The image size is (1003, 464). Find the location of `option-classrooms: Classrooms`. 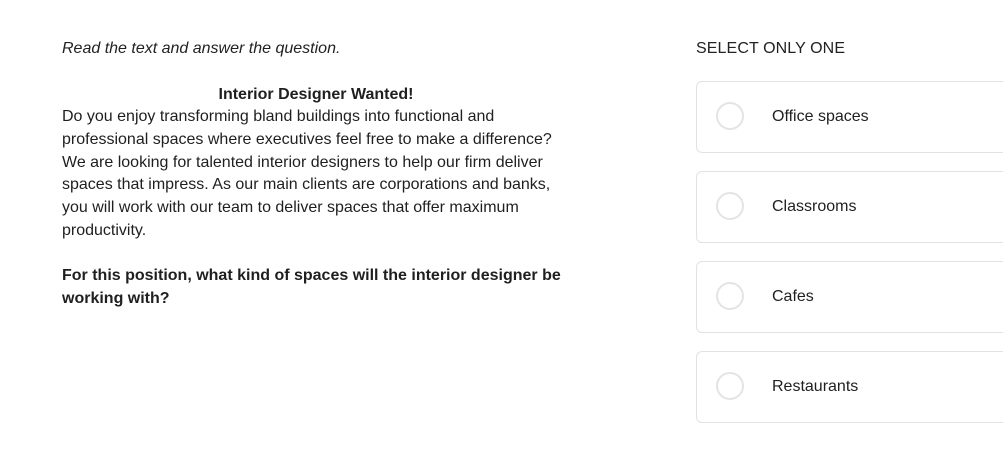

option-classrooms: Classrooms is located at coordinates (849, 207).